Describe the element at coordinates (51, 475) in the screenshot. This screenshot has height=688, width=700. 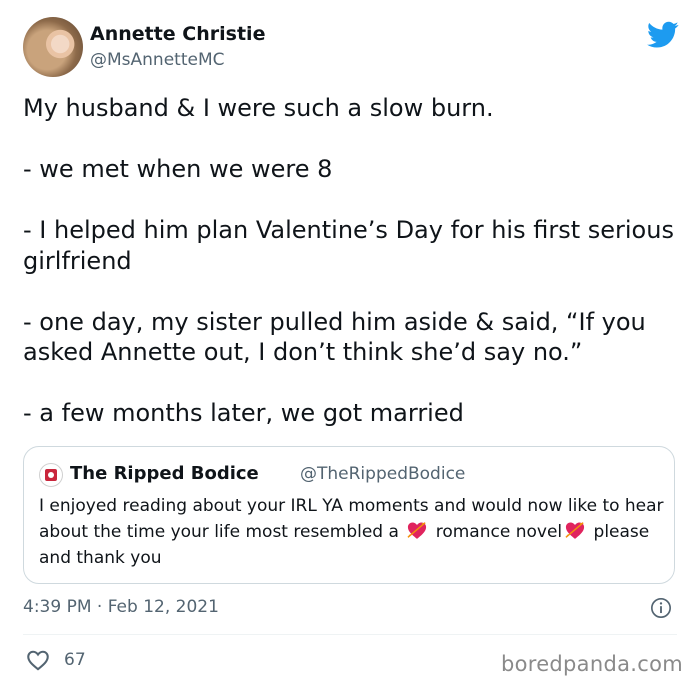
I see `quoted-avatar` at that location.